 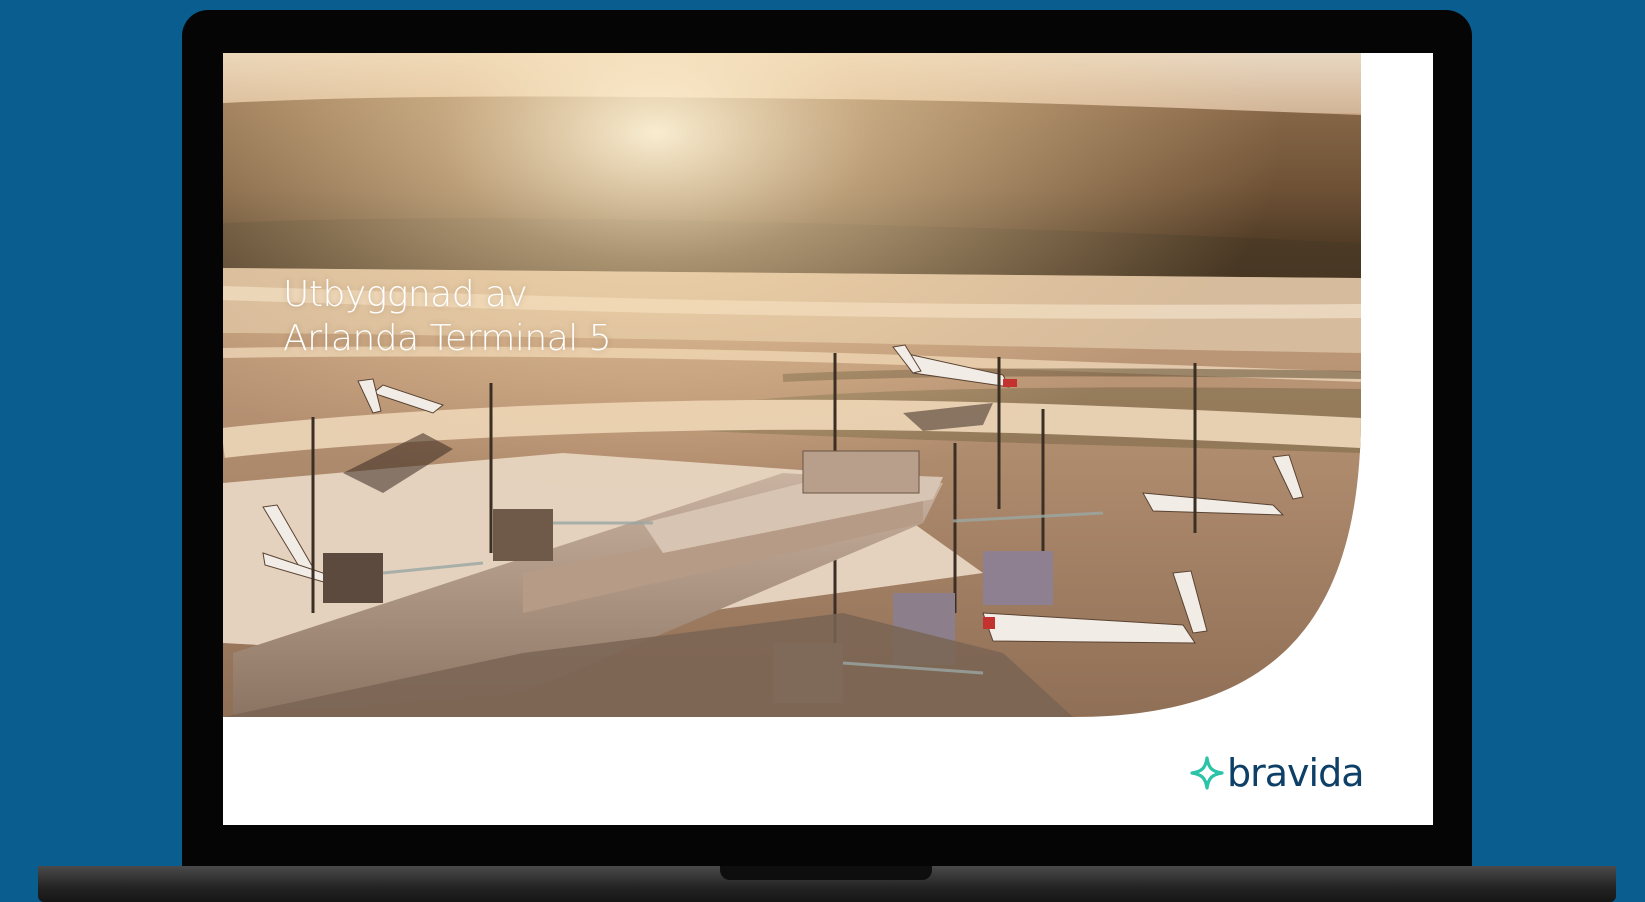 What do you see at coordinates (1295, 773) in the screenshot?
I see `brand-wordmark: bravida` at bounding box center [1295, 773].